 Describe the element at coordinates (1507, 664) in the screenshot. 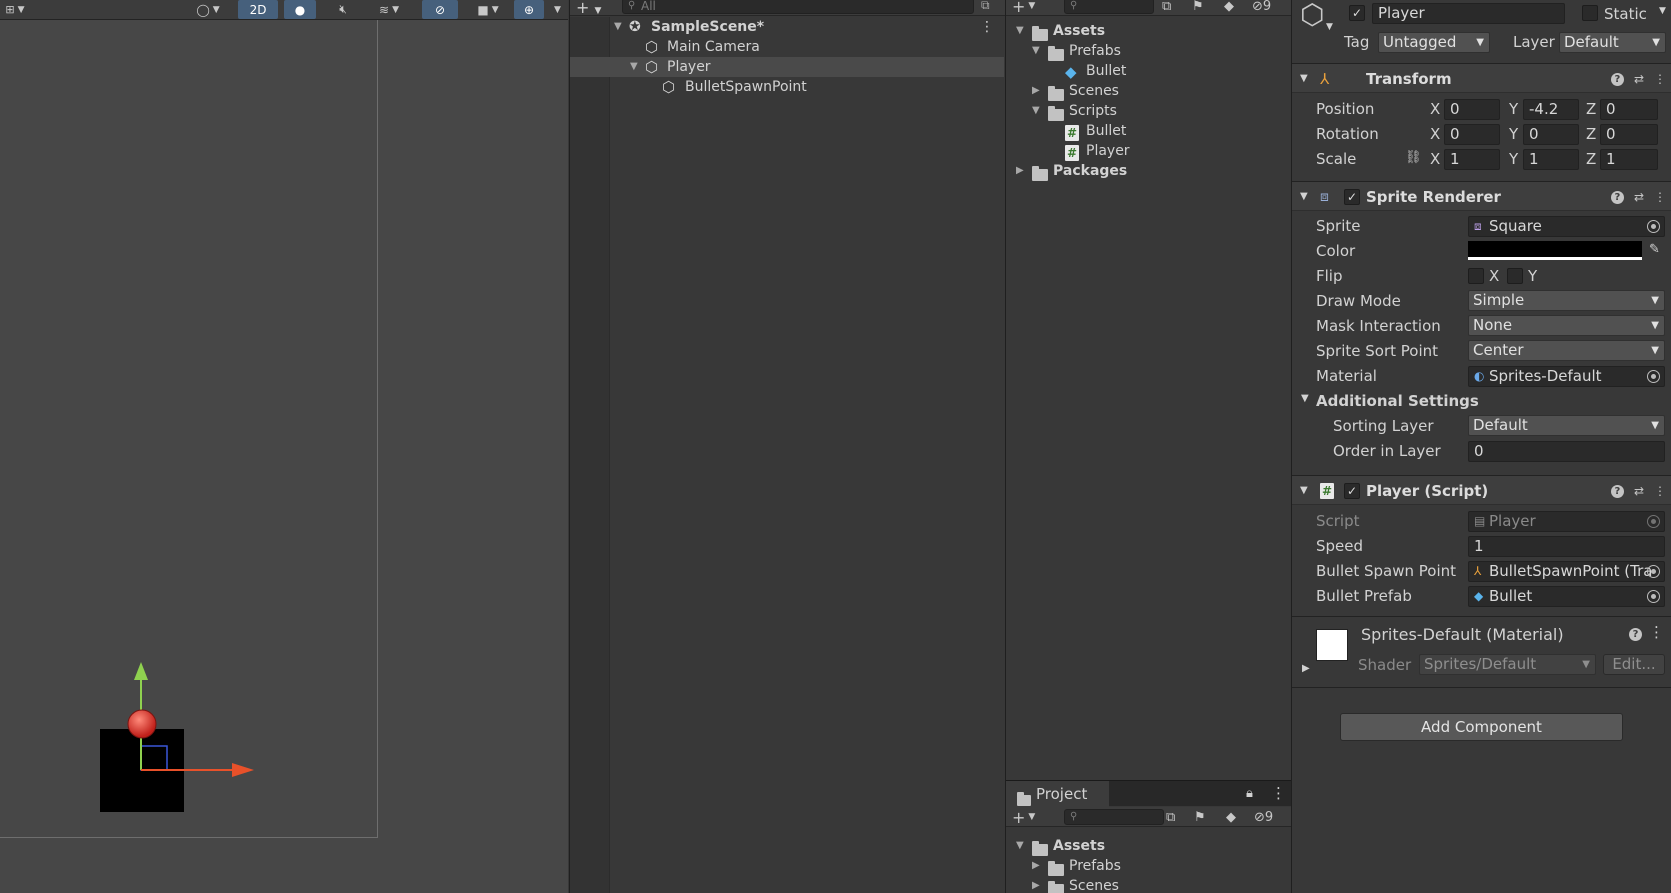

I see `shader-dropdown: Sprites/Default ▼` at that location.